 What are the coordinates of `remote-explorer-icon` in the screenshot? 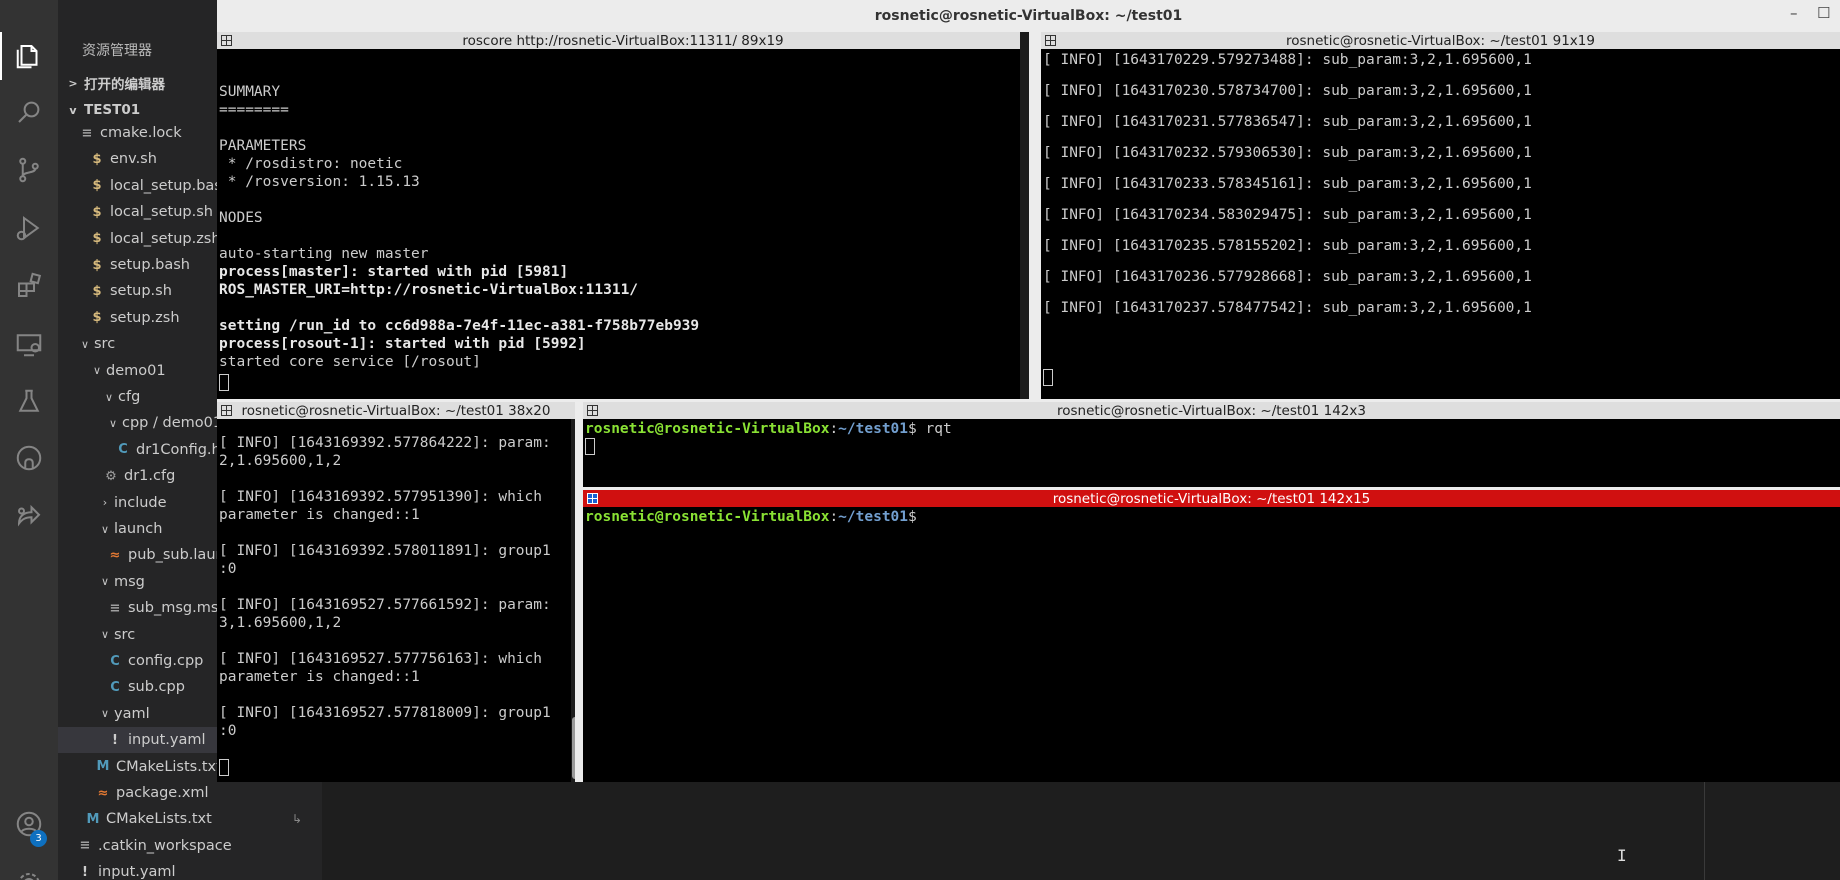 It's located at (29, 344).